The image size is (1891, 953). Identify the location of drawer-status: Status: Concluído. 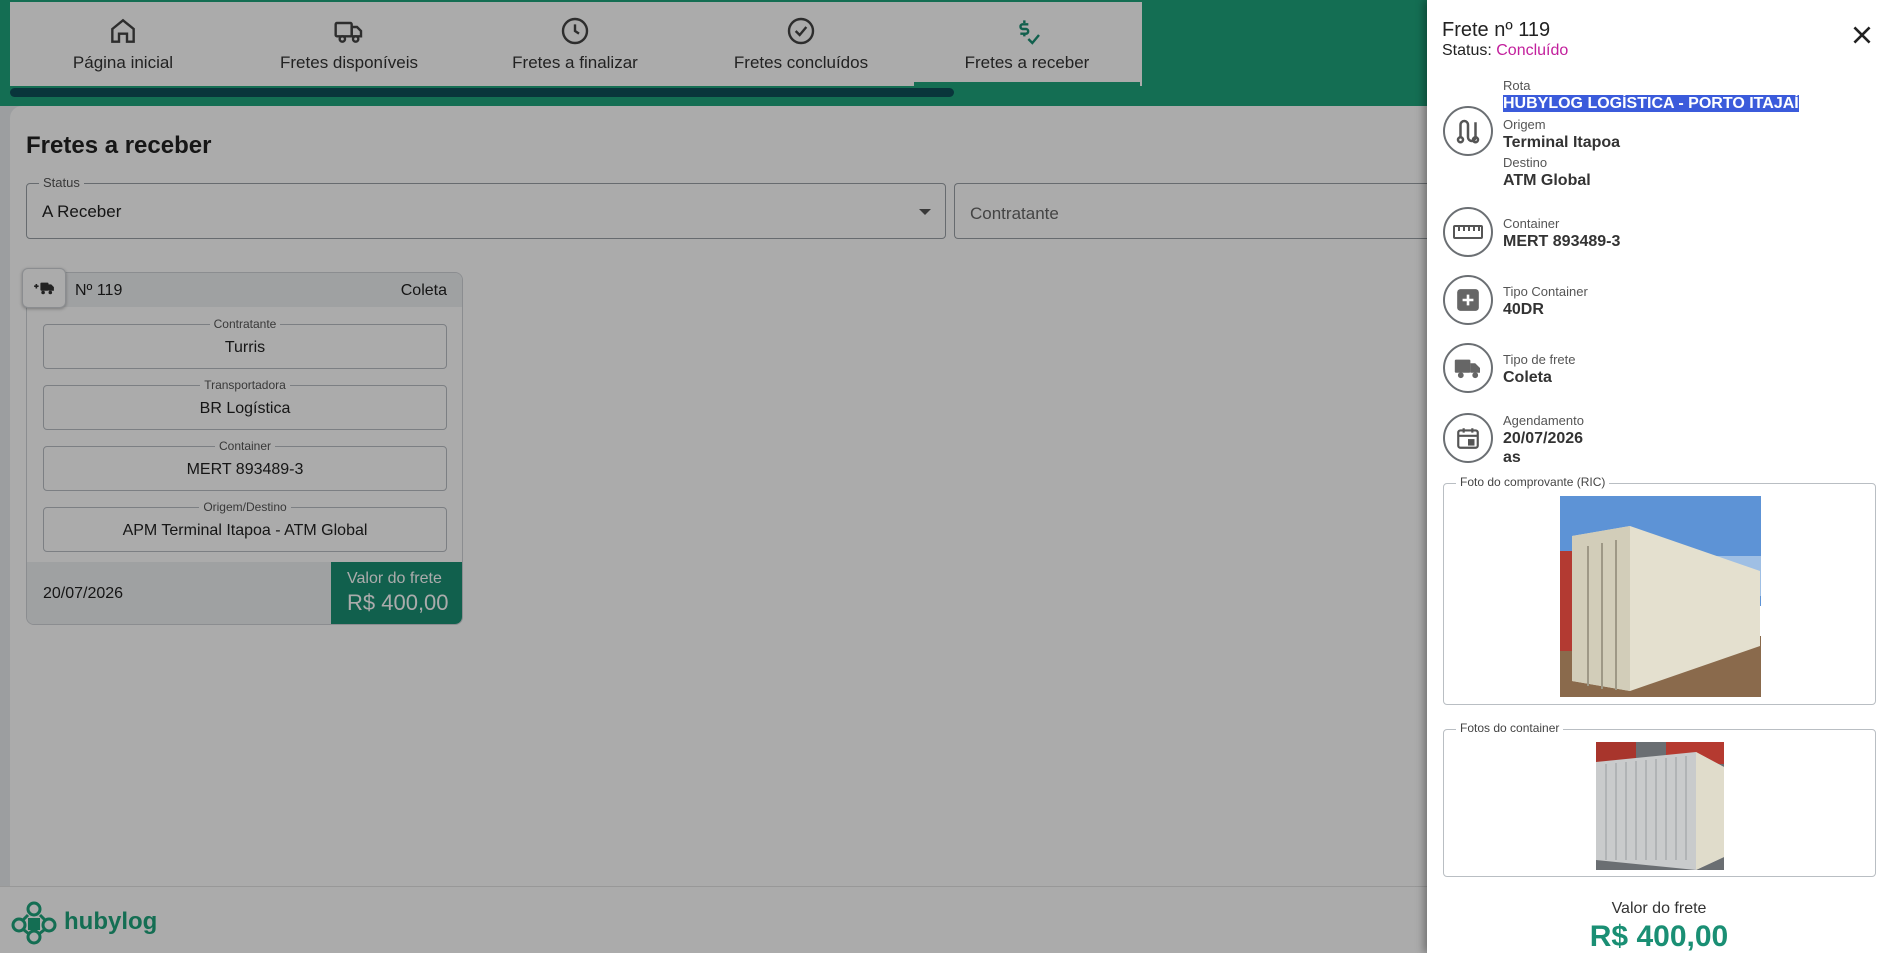
(1505, 51).